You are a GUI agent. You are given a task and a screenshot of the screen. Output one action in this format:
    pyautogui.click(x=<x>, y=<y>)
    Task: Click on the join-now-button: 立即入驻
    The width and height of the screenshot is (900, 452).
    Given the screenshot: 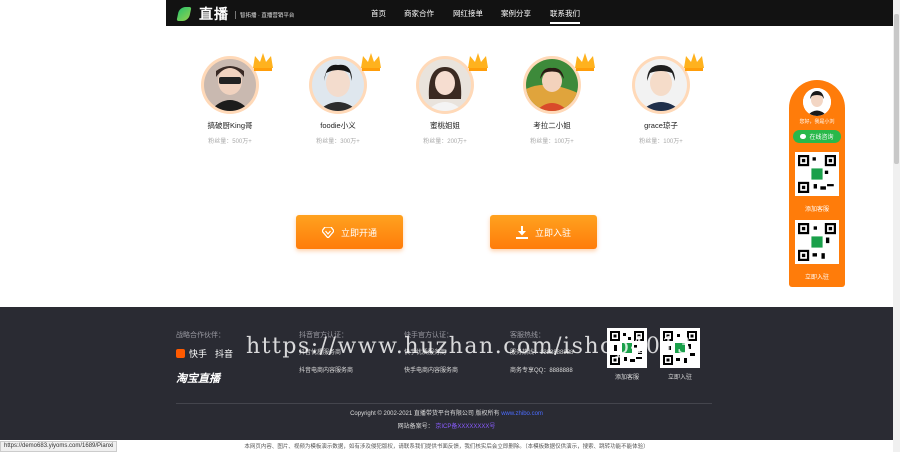 What is the action you would take?
    pyautogui.click(x=543, y=232)
    